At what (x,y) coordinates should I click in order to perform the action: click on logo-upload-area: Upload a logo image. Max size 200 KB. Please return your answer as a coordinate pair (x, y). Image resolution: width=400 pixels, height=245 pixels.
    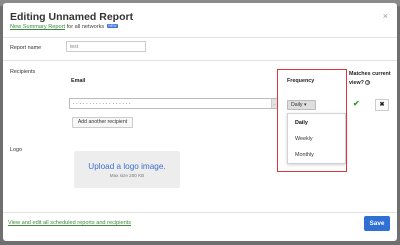
    Looking at the image, I should click on (127, 169).